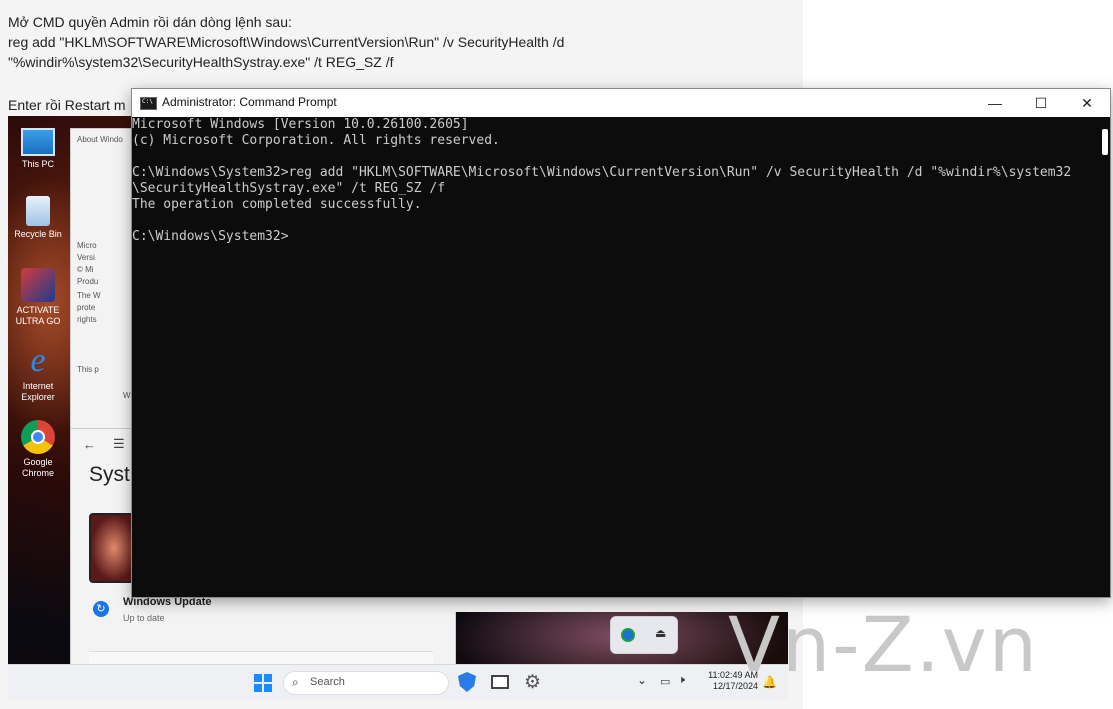 The image size is (1113, 709). I want to click on back-arrow-icon: ←, so click(89, 444).